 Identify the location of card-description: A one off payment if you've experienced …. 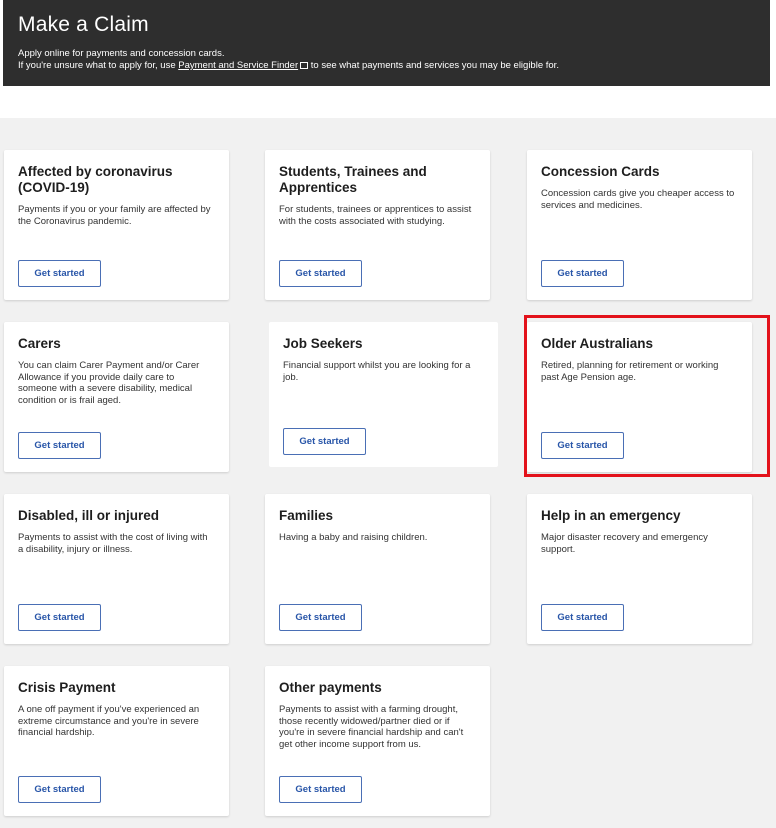
(109, 721).